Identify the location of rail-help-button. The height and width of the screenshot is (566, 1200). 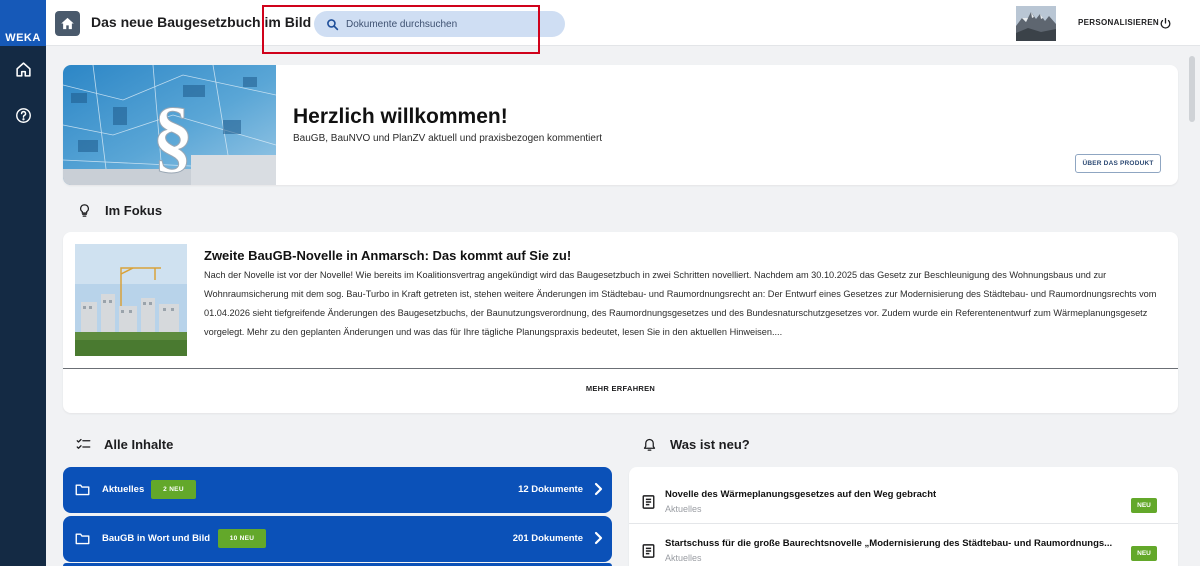
(23, 115).